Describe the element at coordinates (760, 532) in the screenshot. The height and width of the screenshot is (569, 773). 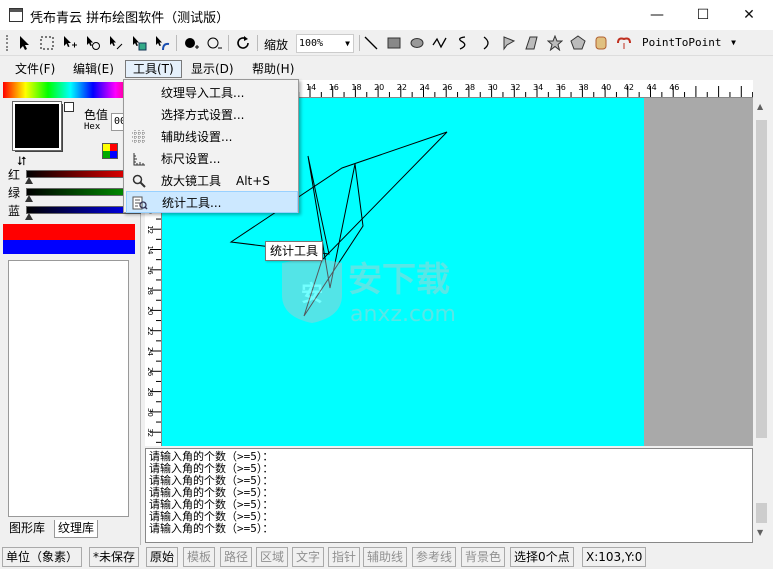
I see `scroll-down-icon: ▼` at that location.